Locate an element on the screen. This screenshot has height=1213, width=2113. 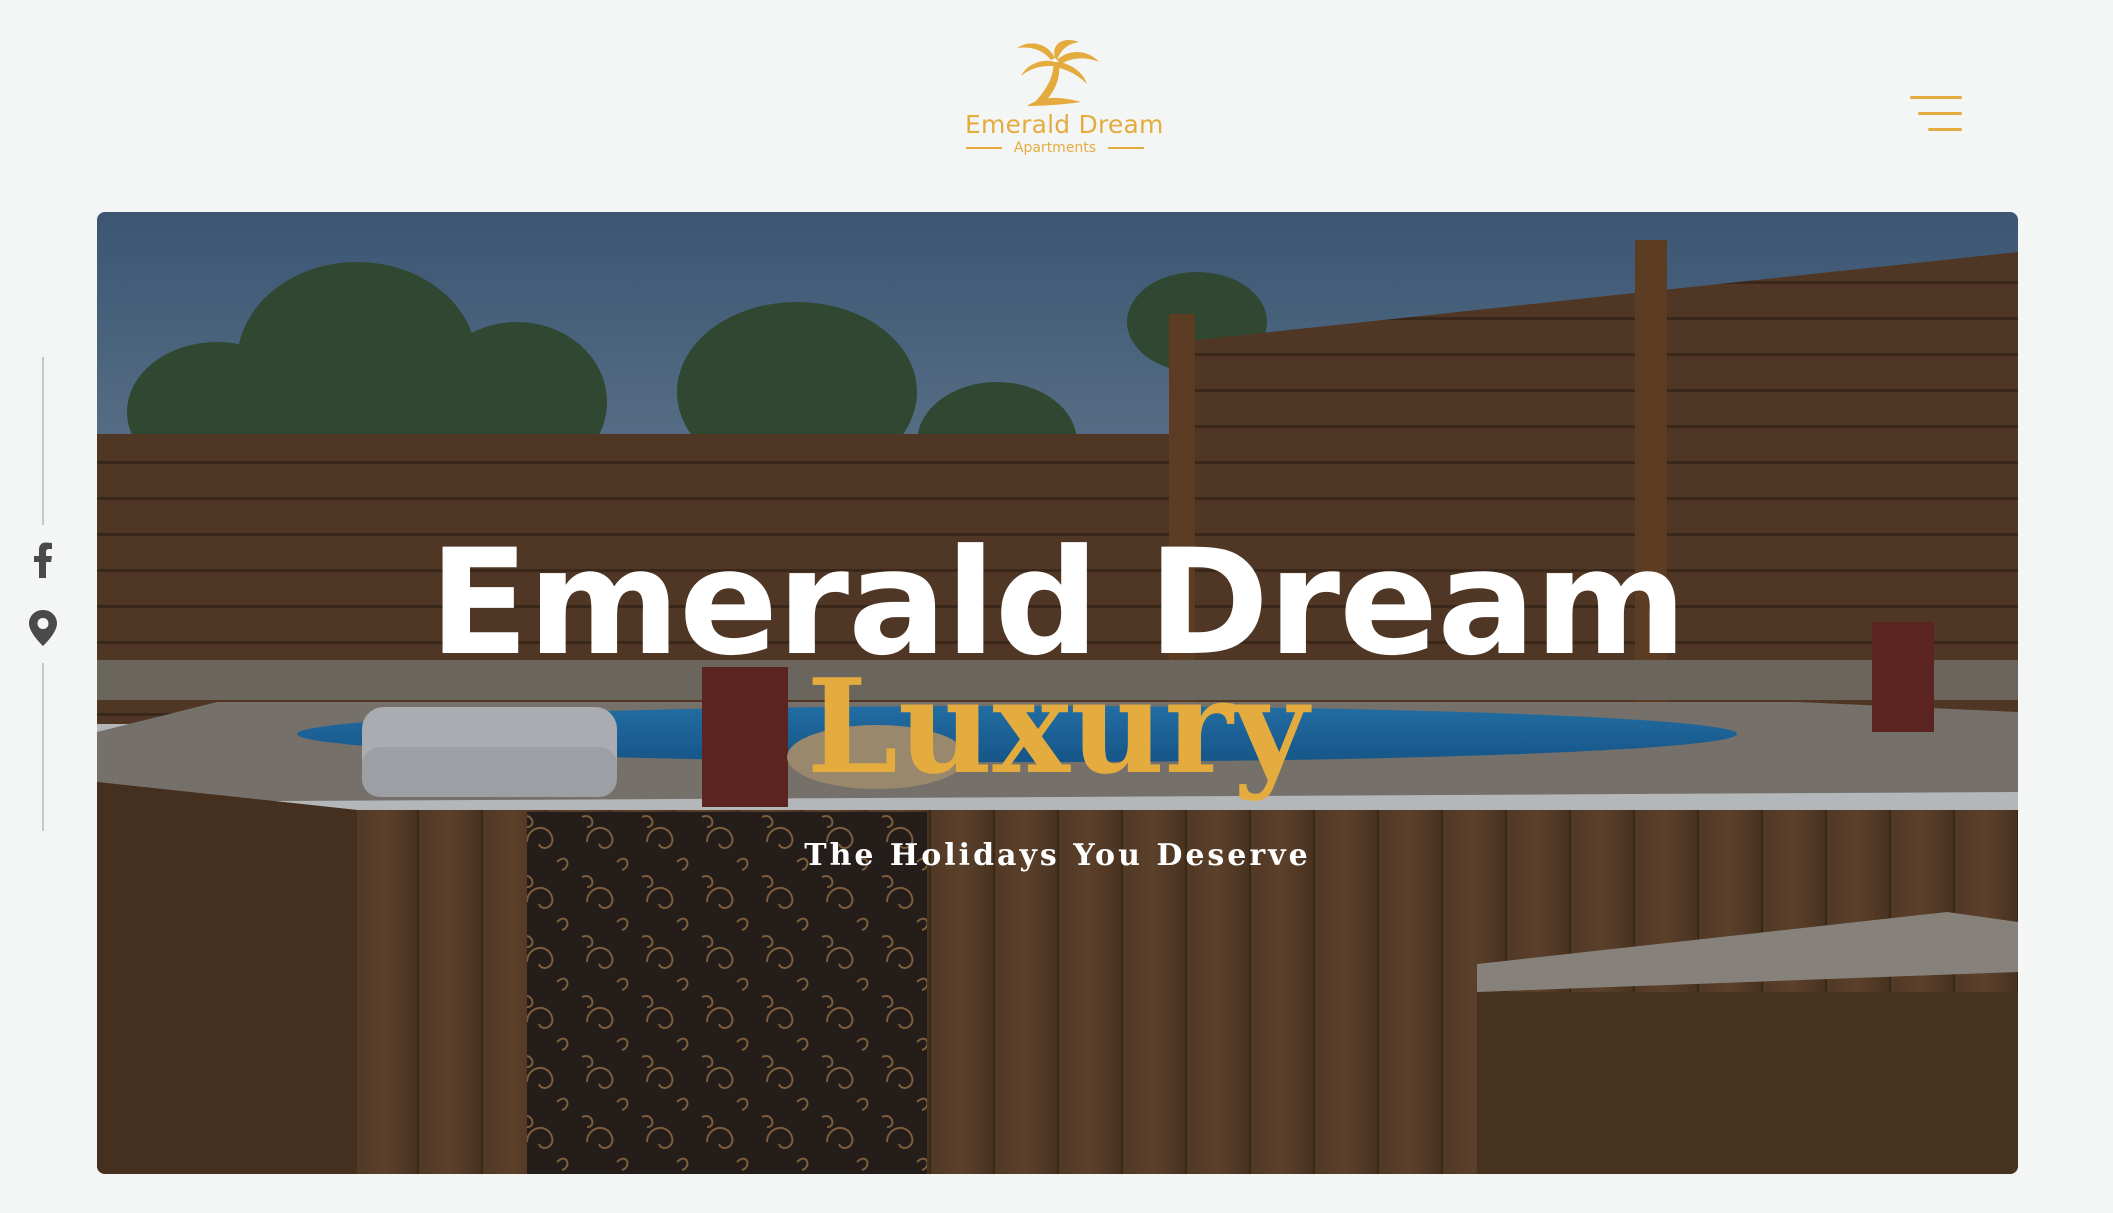
facebook-icon is located at coordinates (43, 560).